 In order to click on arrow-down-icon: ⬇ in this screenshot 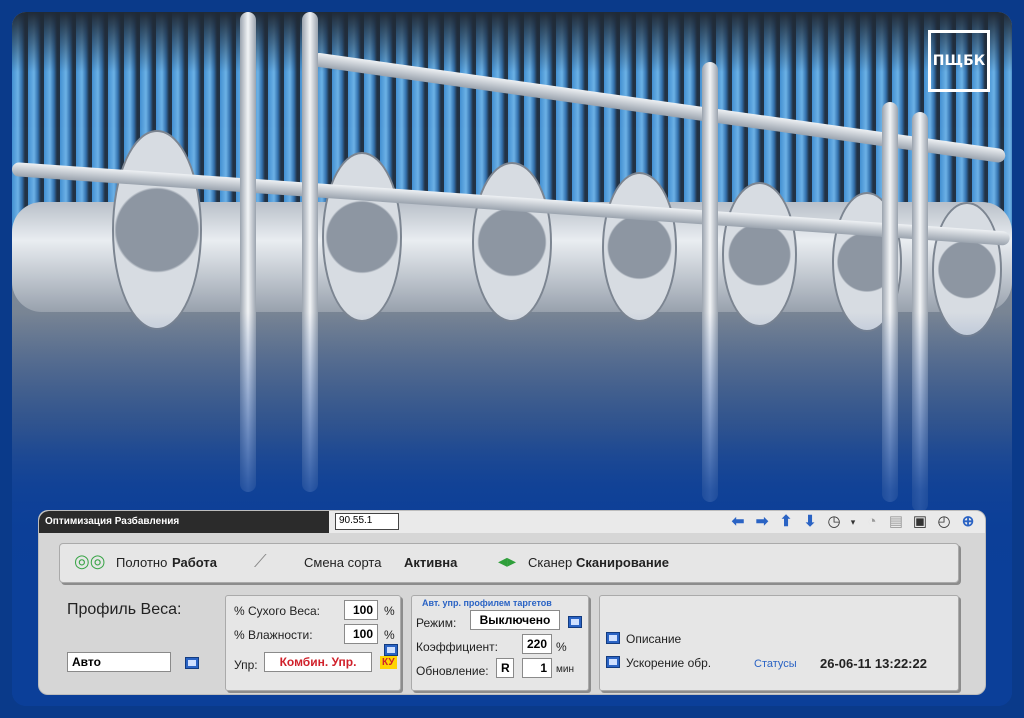, I will do `click(810, 522)`.